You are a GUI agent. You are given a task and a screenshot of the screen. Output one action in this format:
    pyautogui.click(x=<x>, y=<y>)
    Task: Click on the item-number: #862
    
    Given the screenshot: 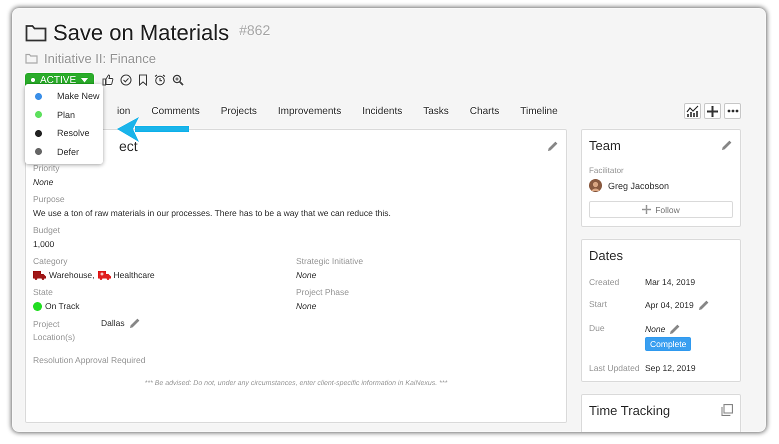 What is the action you would take?
    pyautogui.click(x=254, y=30)
    